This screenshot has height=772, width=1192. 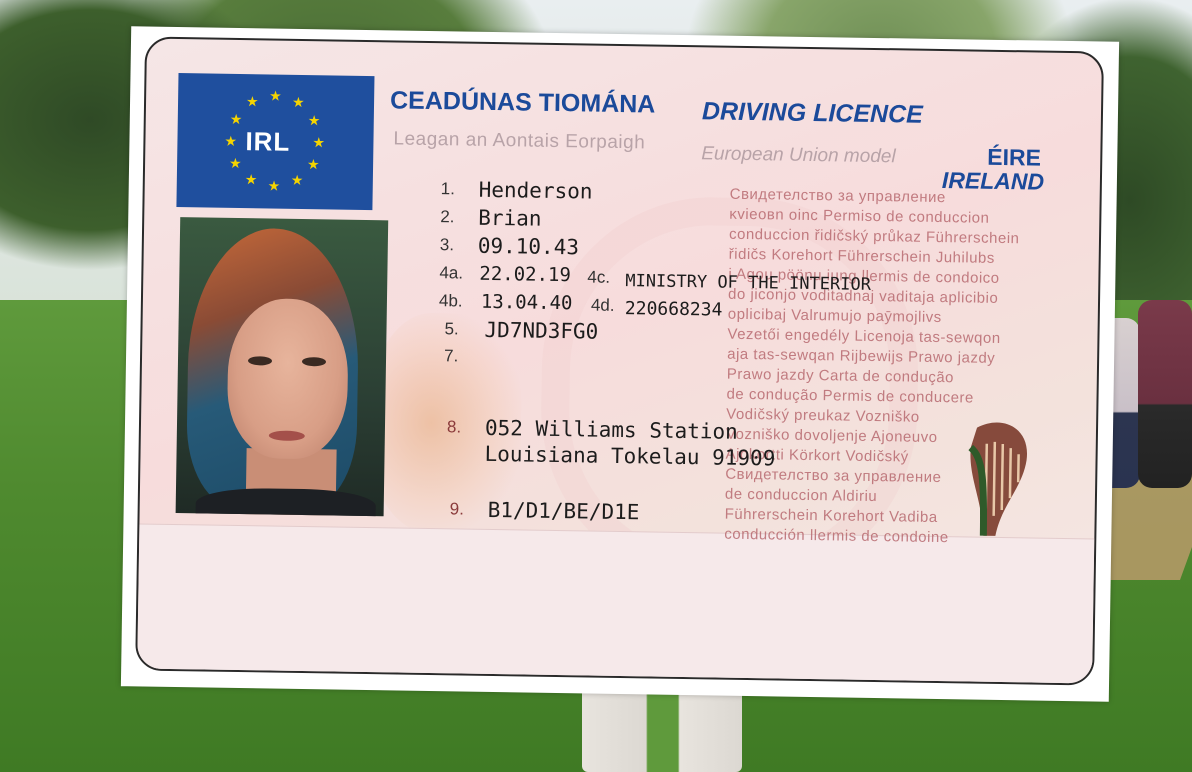 I want to click on field-9-number: 9., so click(x=457, y=509).